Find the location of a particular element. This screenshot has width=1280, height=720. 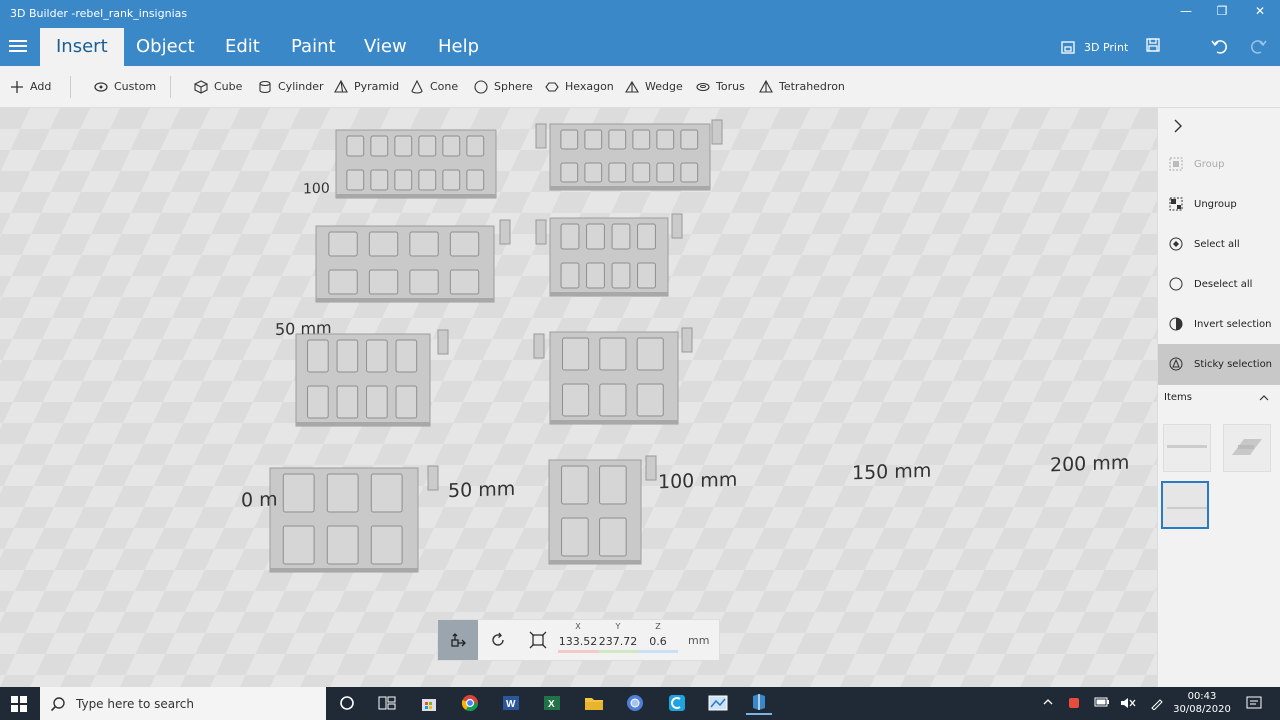

svg-text: X is located at coordinates (551, 704).